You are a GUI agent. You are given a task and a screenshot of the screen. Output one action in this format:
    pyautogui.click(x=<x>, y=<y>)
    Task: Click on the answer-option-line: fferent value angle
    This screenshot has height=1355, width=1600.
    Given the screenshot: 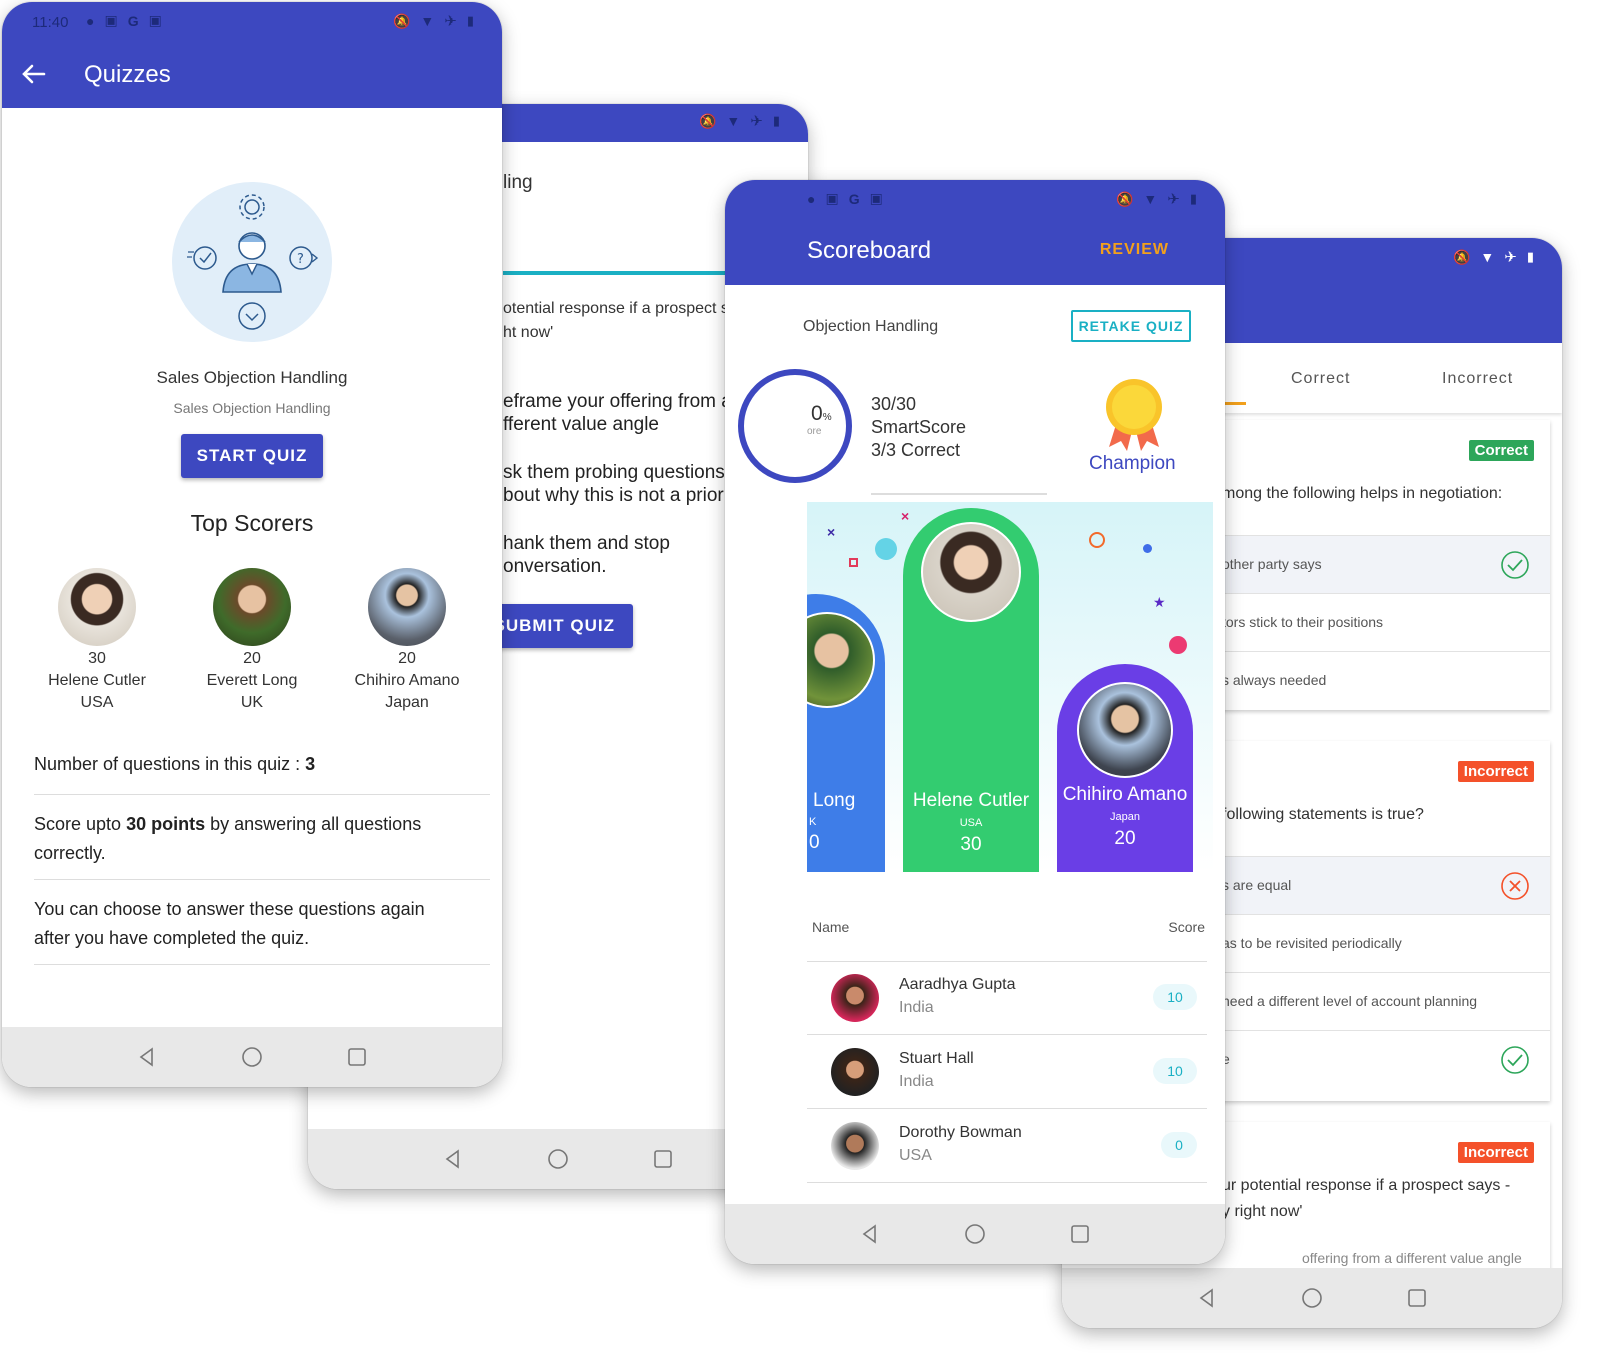 What is the action you would take?
    pyautogui.click(x=581, y=424)
    